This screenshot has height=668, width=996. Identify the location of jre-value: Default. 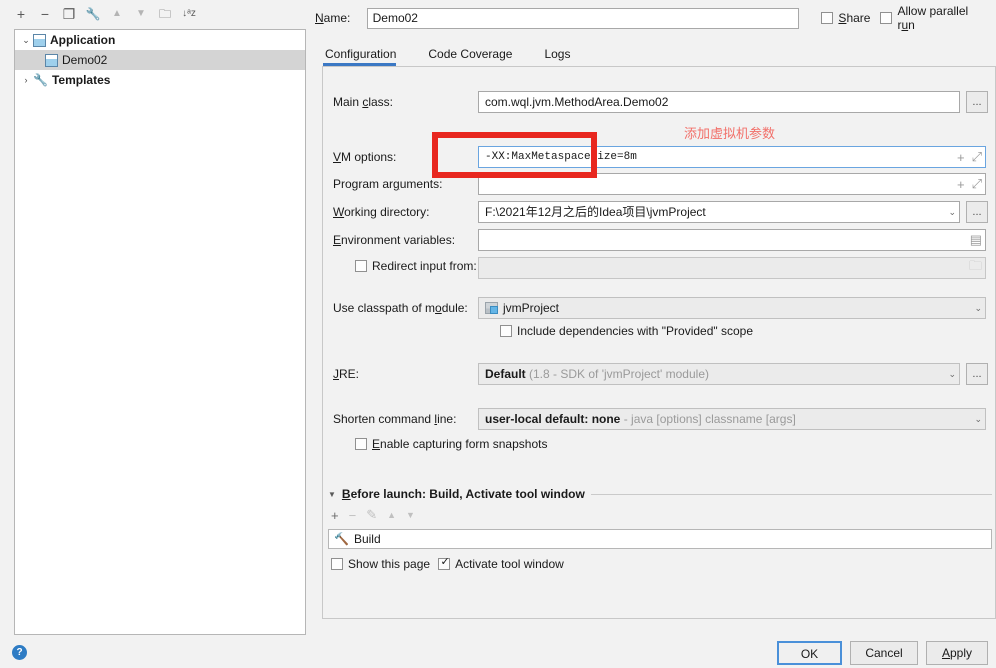
(505, 374).